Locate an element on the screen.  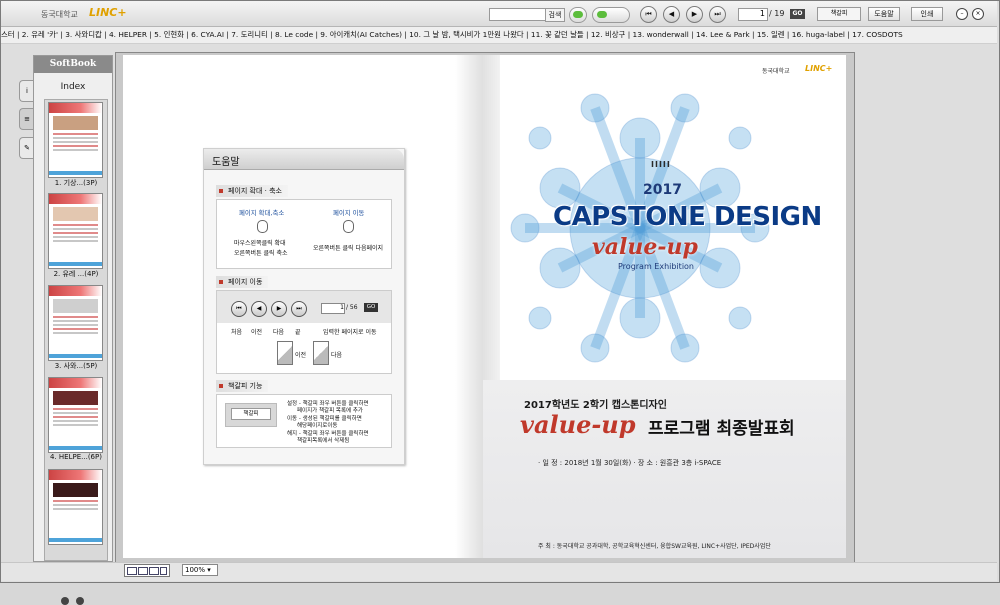
thumbnail-toggle-button is located at coordinates (578, 15).